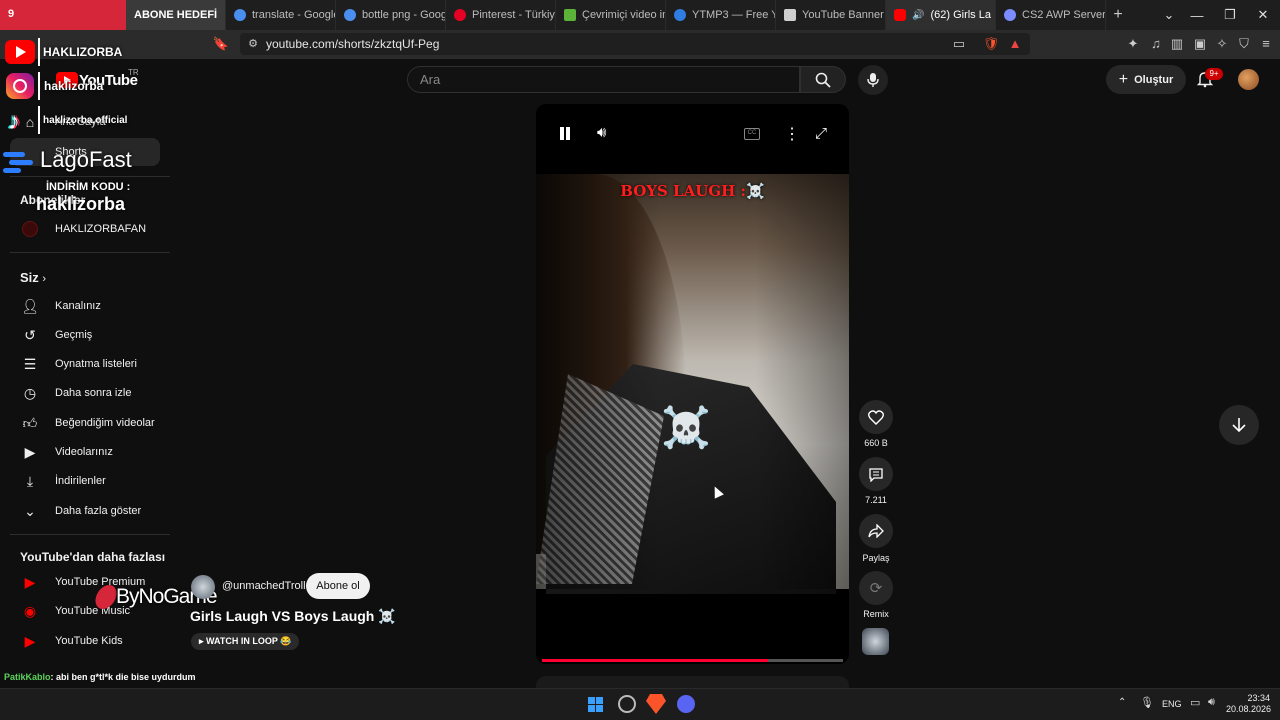 The image size is (1280, 720). What do you see at coordinates (14, 121) in the screenshot?
I see `tiktok-icon: ♪` at bounding box center [14, 121].